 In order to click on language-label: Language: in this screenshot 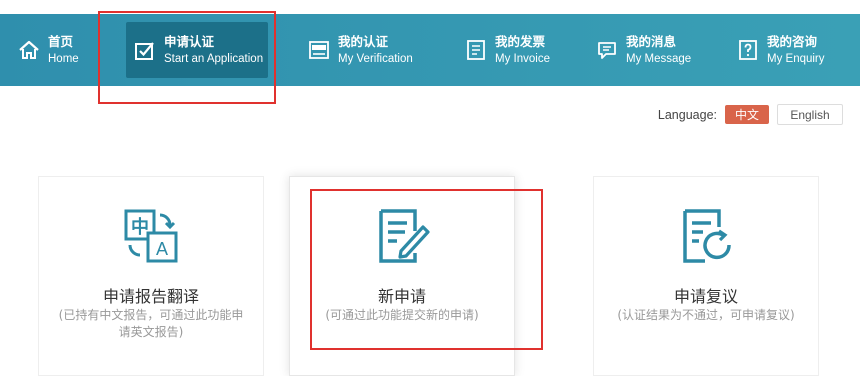, I will do `click(687, 114)`.